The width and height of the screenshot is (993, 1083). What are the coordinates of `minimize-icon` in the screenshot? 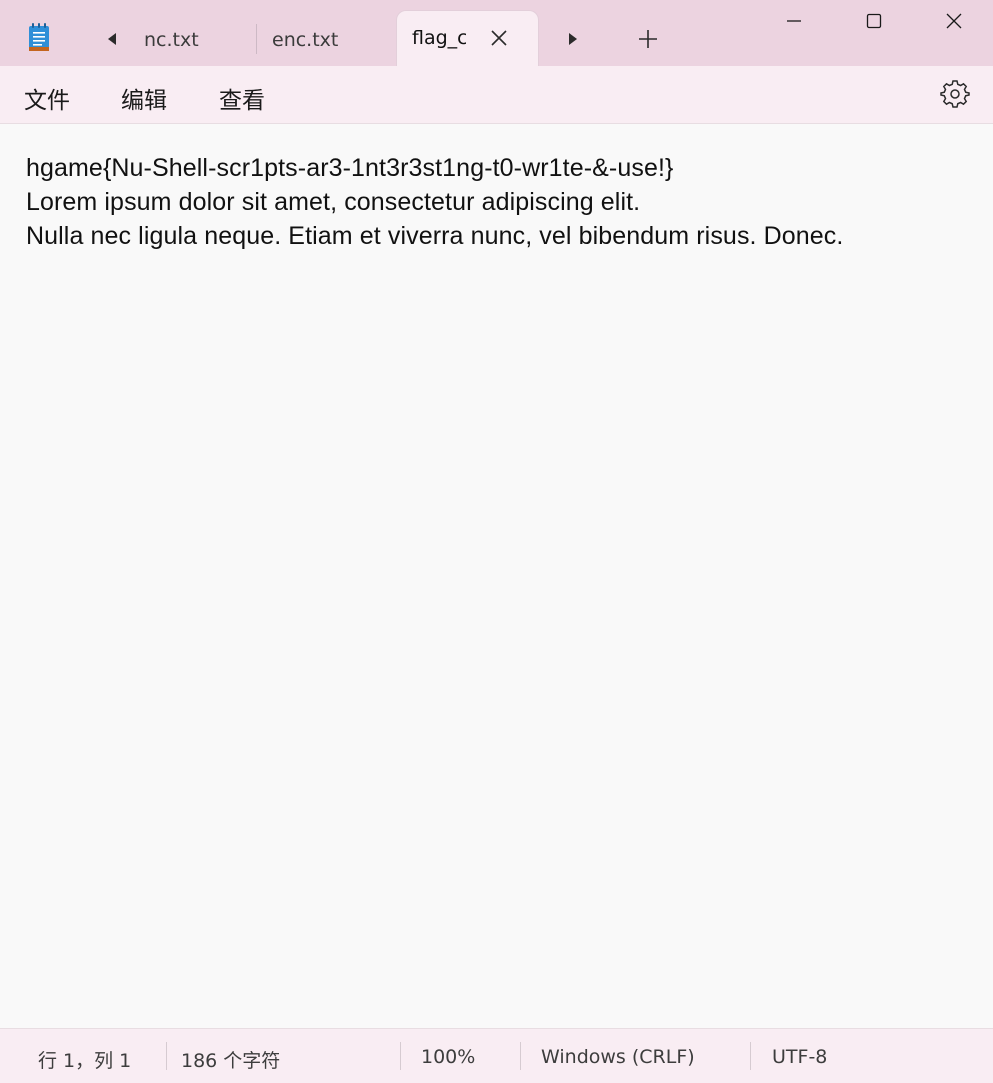 It's located at (794, 21).